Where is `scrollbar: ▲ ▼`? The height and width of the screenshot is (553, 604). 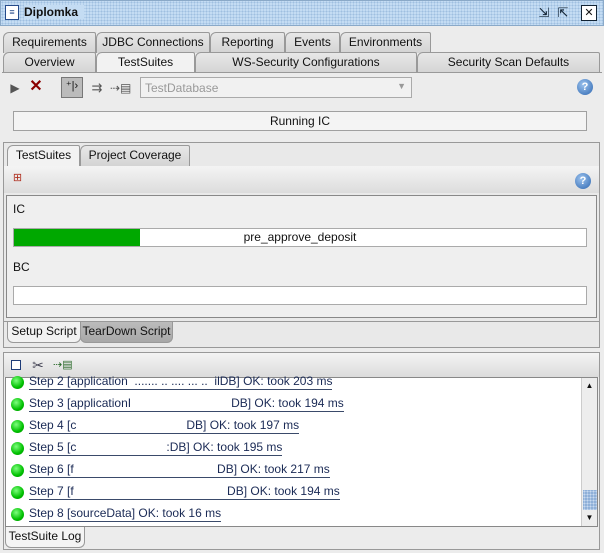 scrollbar: ▲ ▼ is located at coordinates (589, 452).